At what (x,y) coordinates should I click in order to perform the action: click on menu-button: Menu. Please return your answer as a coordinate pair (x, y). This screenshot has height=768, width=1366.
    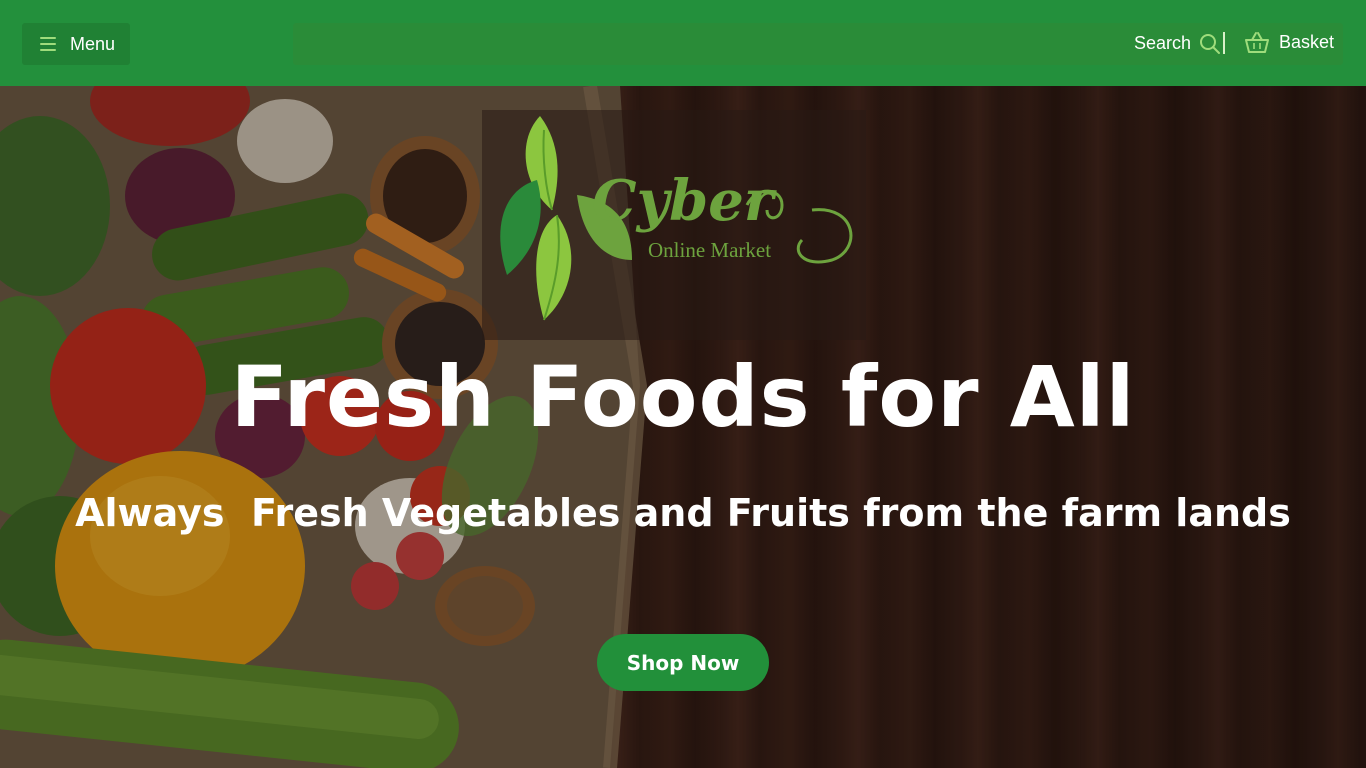
    Looking at the image, I should click on (76, 44).